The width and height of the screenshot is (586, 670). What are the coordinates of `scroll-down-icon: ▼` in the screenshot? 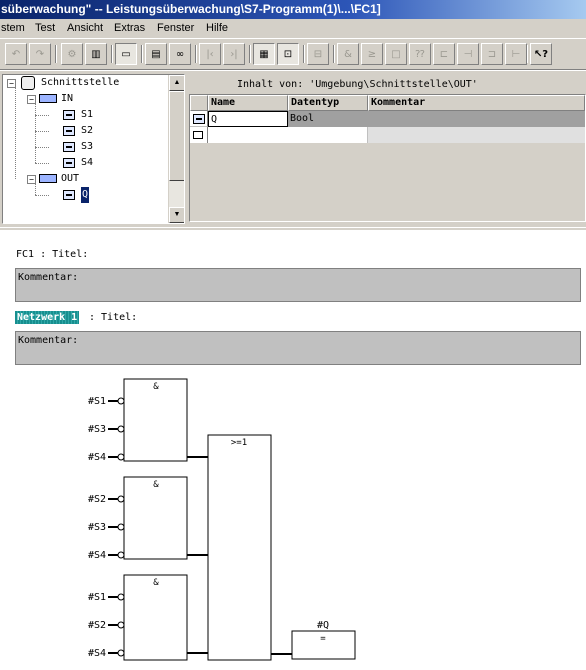 It's located at (176, 215).